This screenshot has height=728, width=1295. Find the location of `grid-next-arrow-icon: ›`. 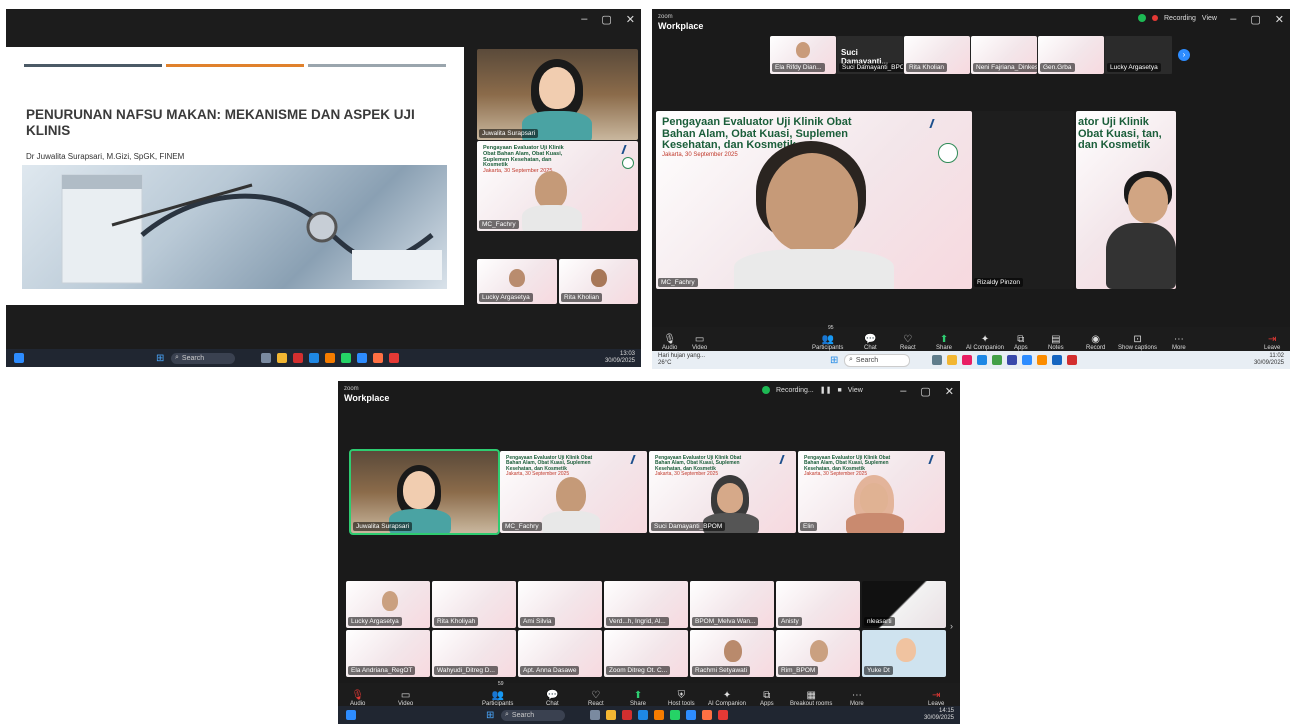

grid-next-arrow-icon: › is located at coordinates (951, 626).